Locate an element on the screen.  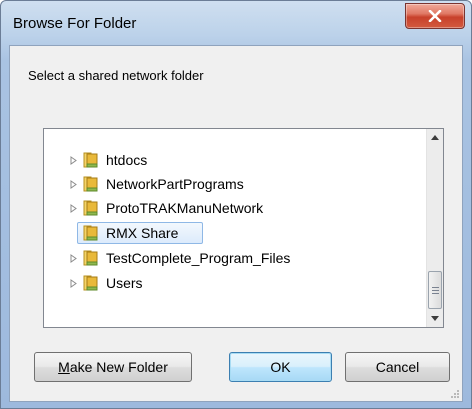
cancel-button: Cancel is located at coordinates (397, 367).